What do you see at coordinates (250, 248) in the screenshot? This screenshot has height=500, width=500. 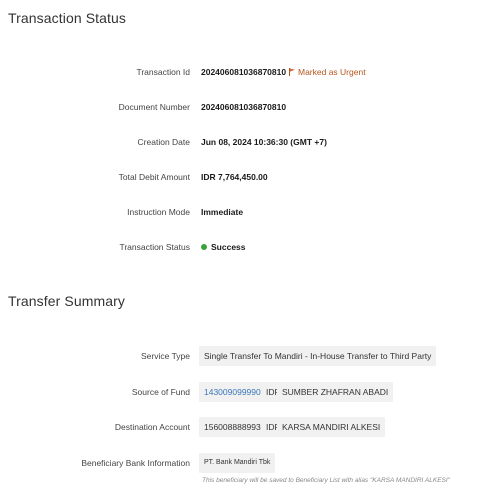 I see `transaction-status-row: Transaction Status Success` at bounding box center [250, 248].